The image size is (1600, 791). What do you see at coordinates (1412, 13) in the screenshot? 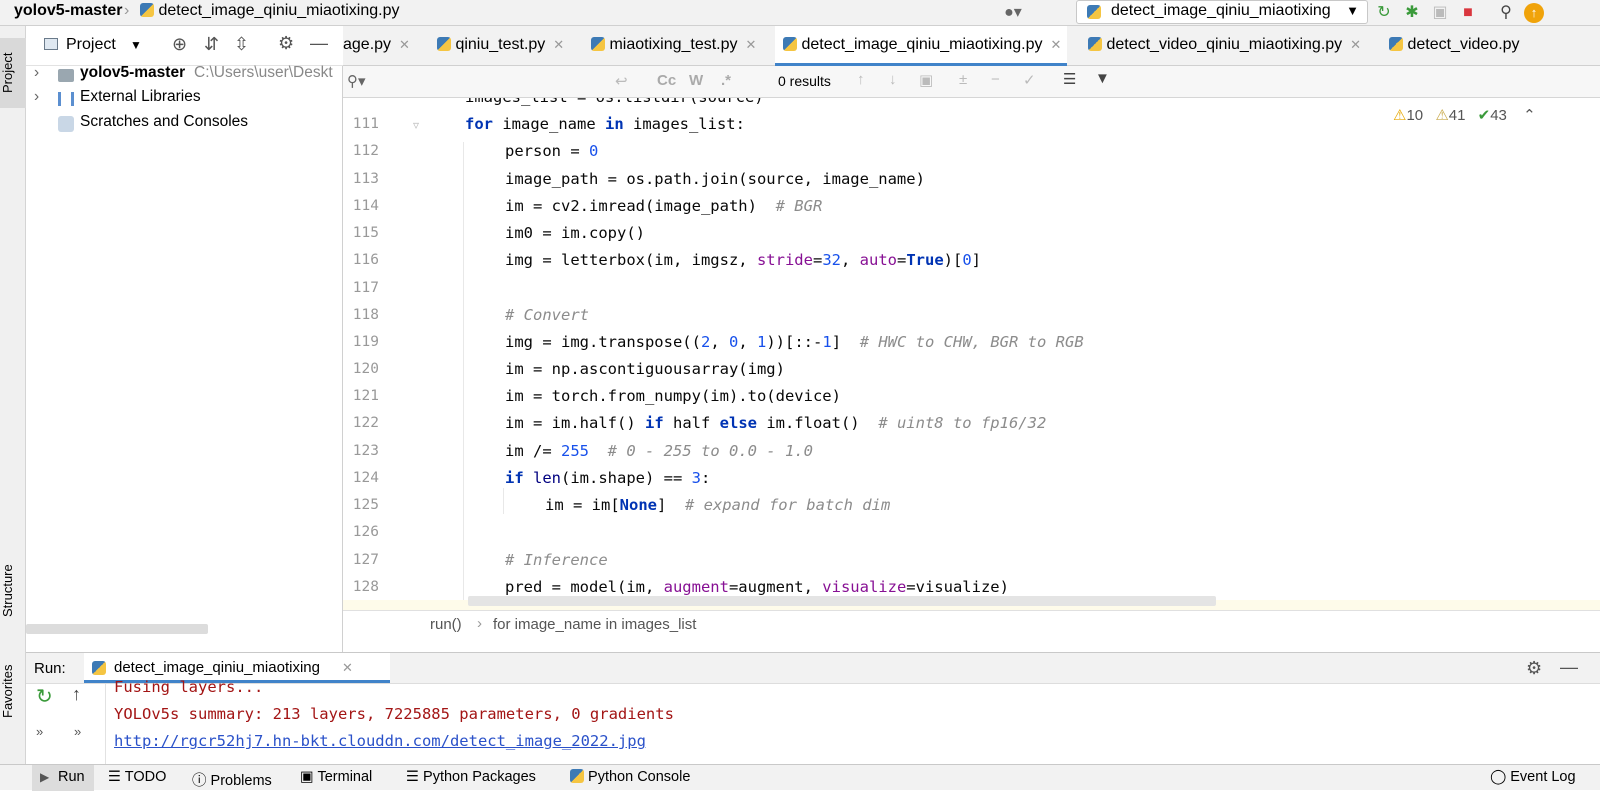
I see `debug-icon: ✱` at bounding box center [1412, 13].